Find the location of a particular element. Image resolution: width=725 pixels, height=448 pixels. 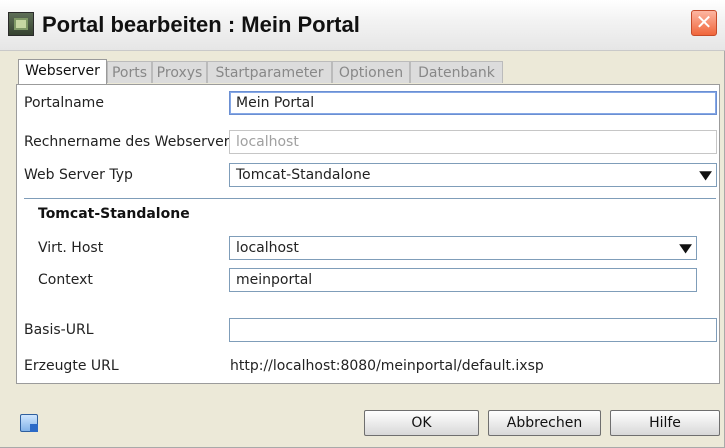

virt-host-value: localhost is located at coordinates (267, 248).